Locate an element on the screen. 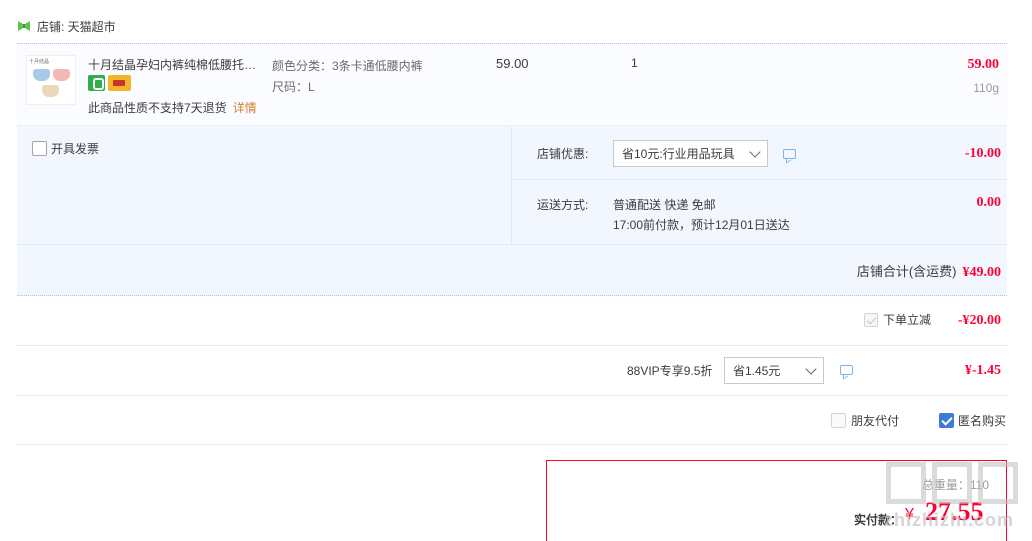  shop-total: 店铺合计(含运费) ¥49.00 is located at coordinates (929, 271).